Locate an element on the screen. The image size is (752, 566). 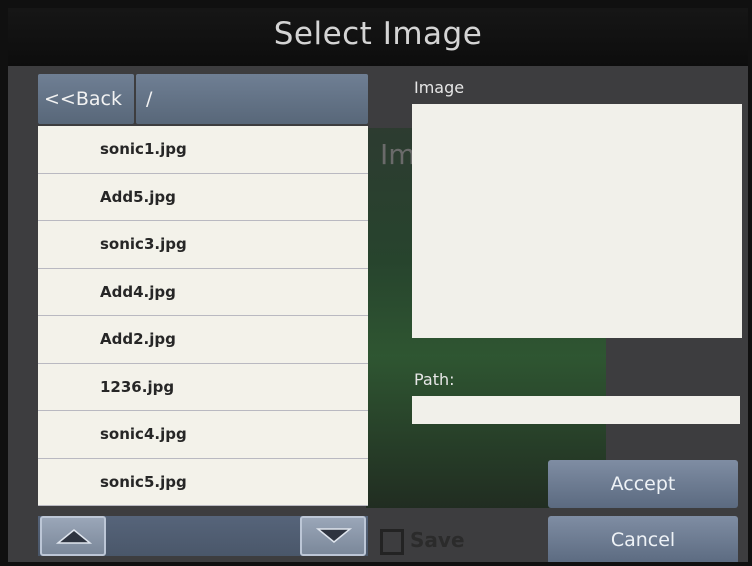
file-item: sonic5.jpg is located at coordinates (203, 482).